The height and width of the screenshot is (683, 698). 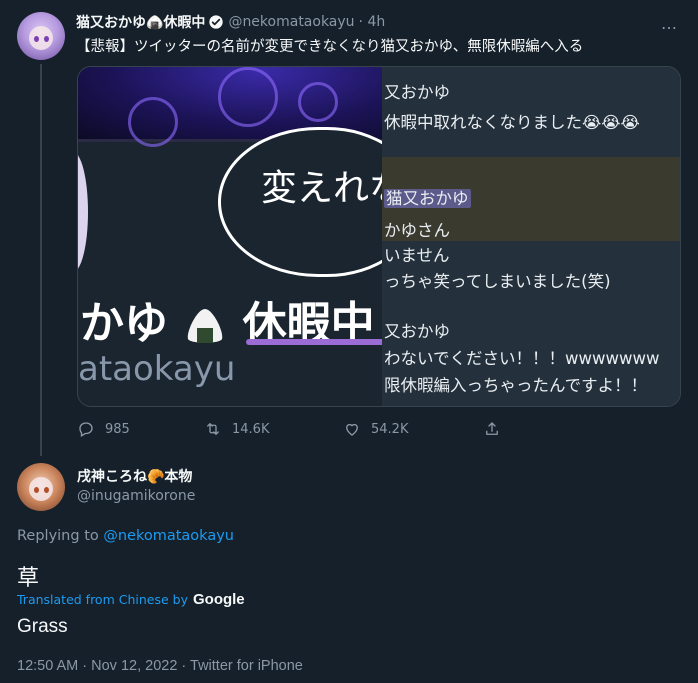 I want to click on chat-line: いません, so click(x=417, y=255).